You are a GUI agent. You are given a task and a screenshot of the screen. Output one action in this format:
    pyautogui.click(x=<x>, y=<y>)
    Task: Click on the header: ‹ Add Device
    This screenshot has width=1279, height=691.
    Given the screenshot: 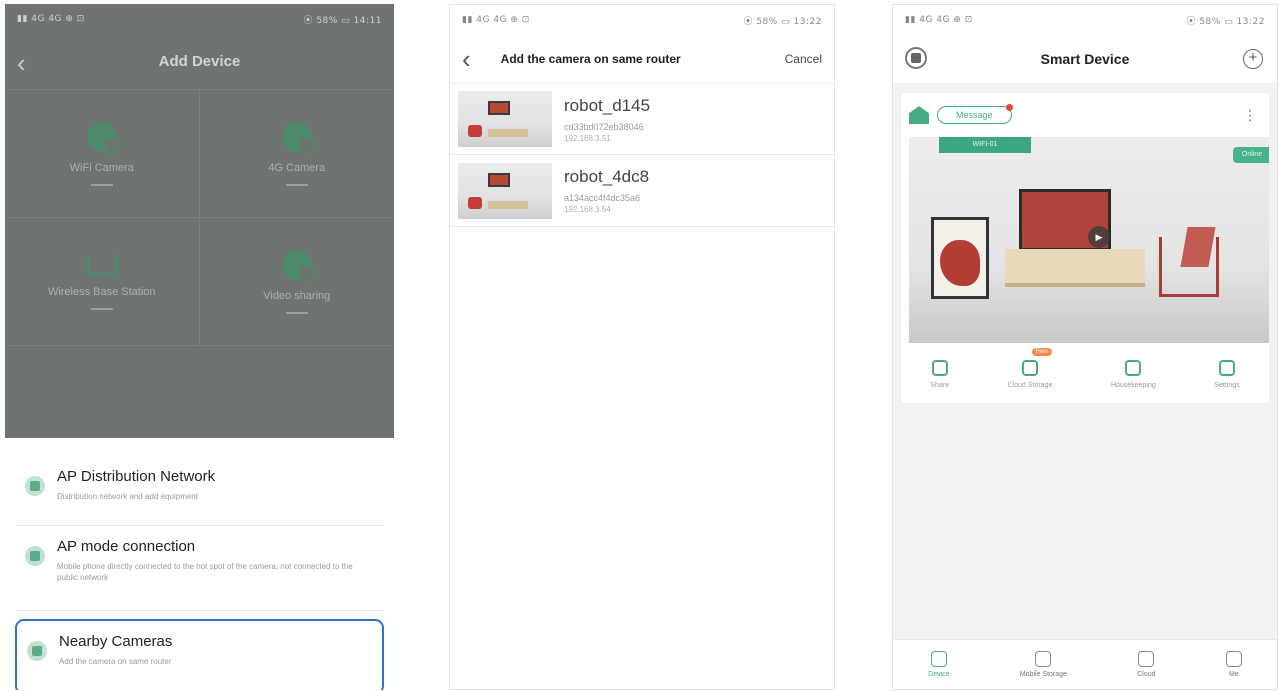 What is the action you would take?
    pyautogui.click(x=199, y=61)
    